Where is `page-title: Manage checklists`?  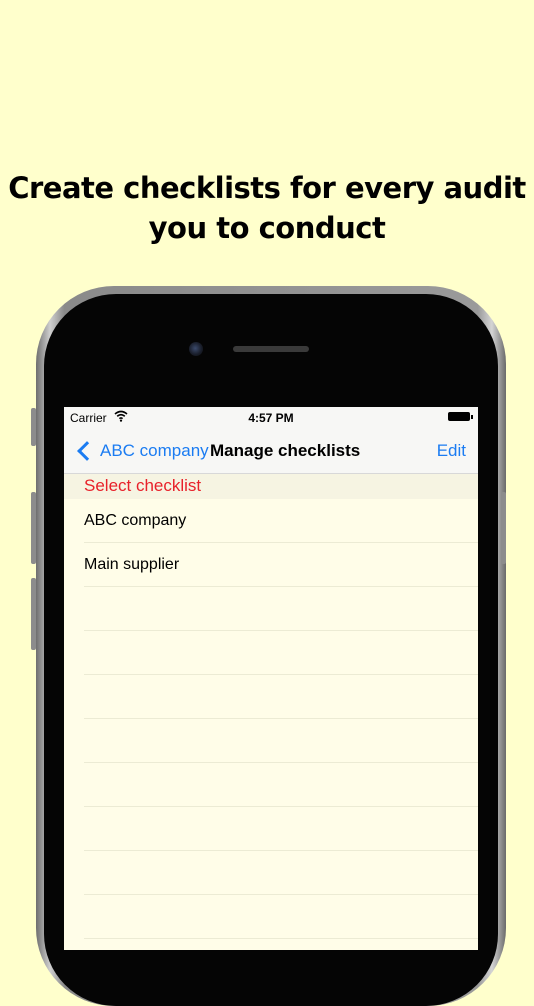
page-title: Manage checklists is located at coordinates (285, 450).